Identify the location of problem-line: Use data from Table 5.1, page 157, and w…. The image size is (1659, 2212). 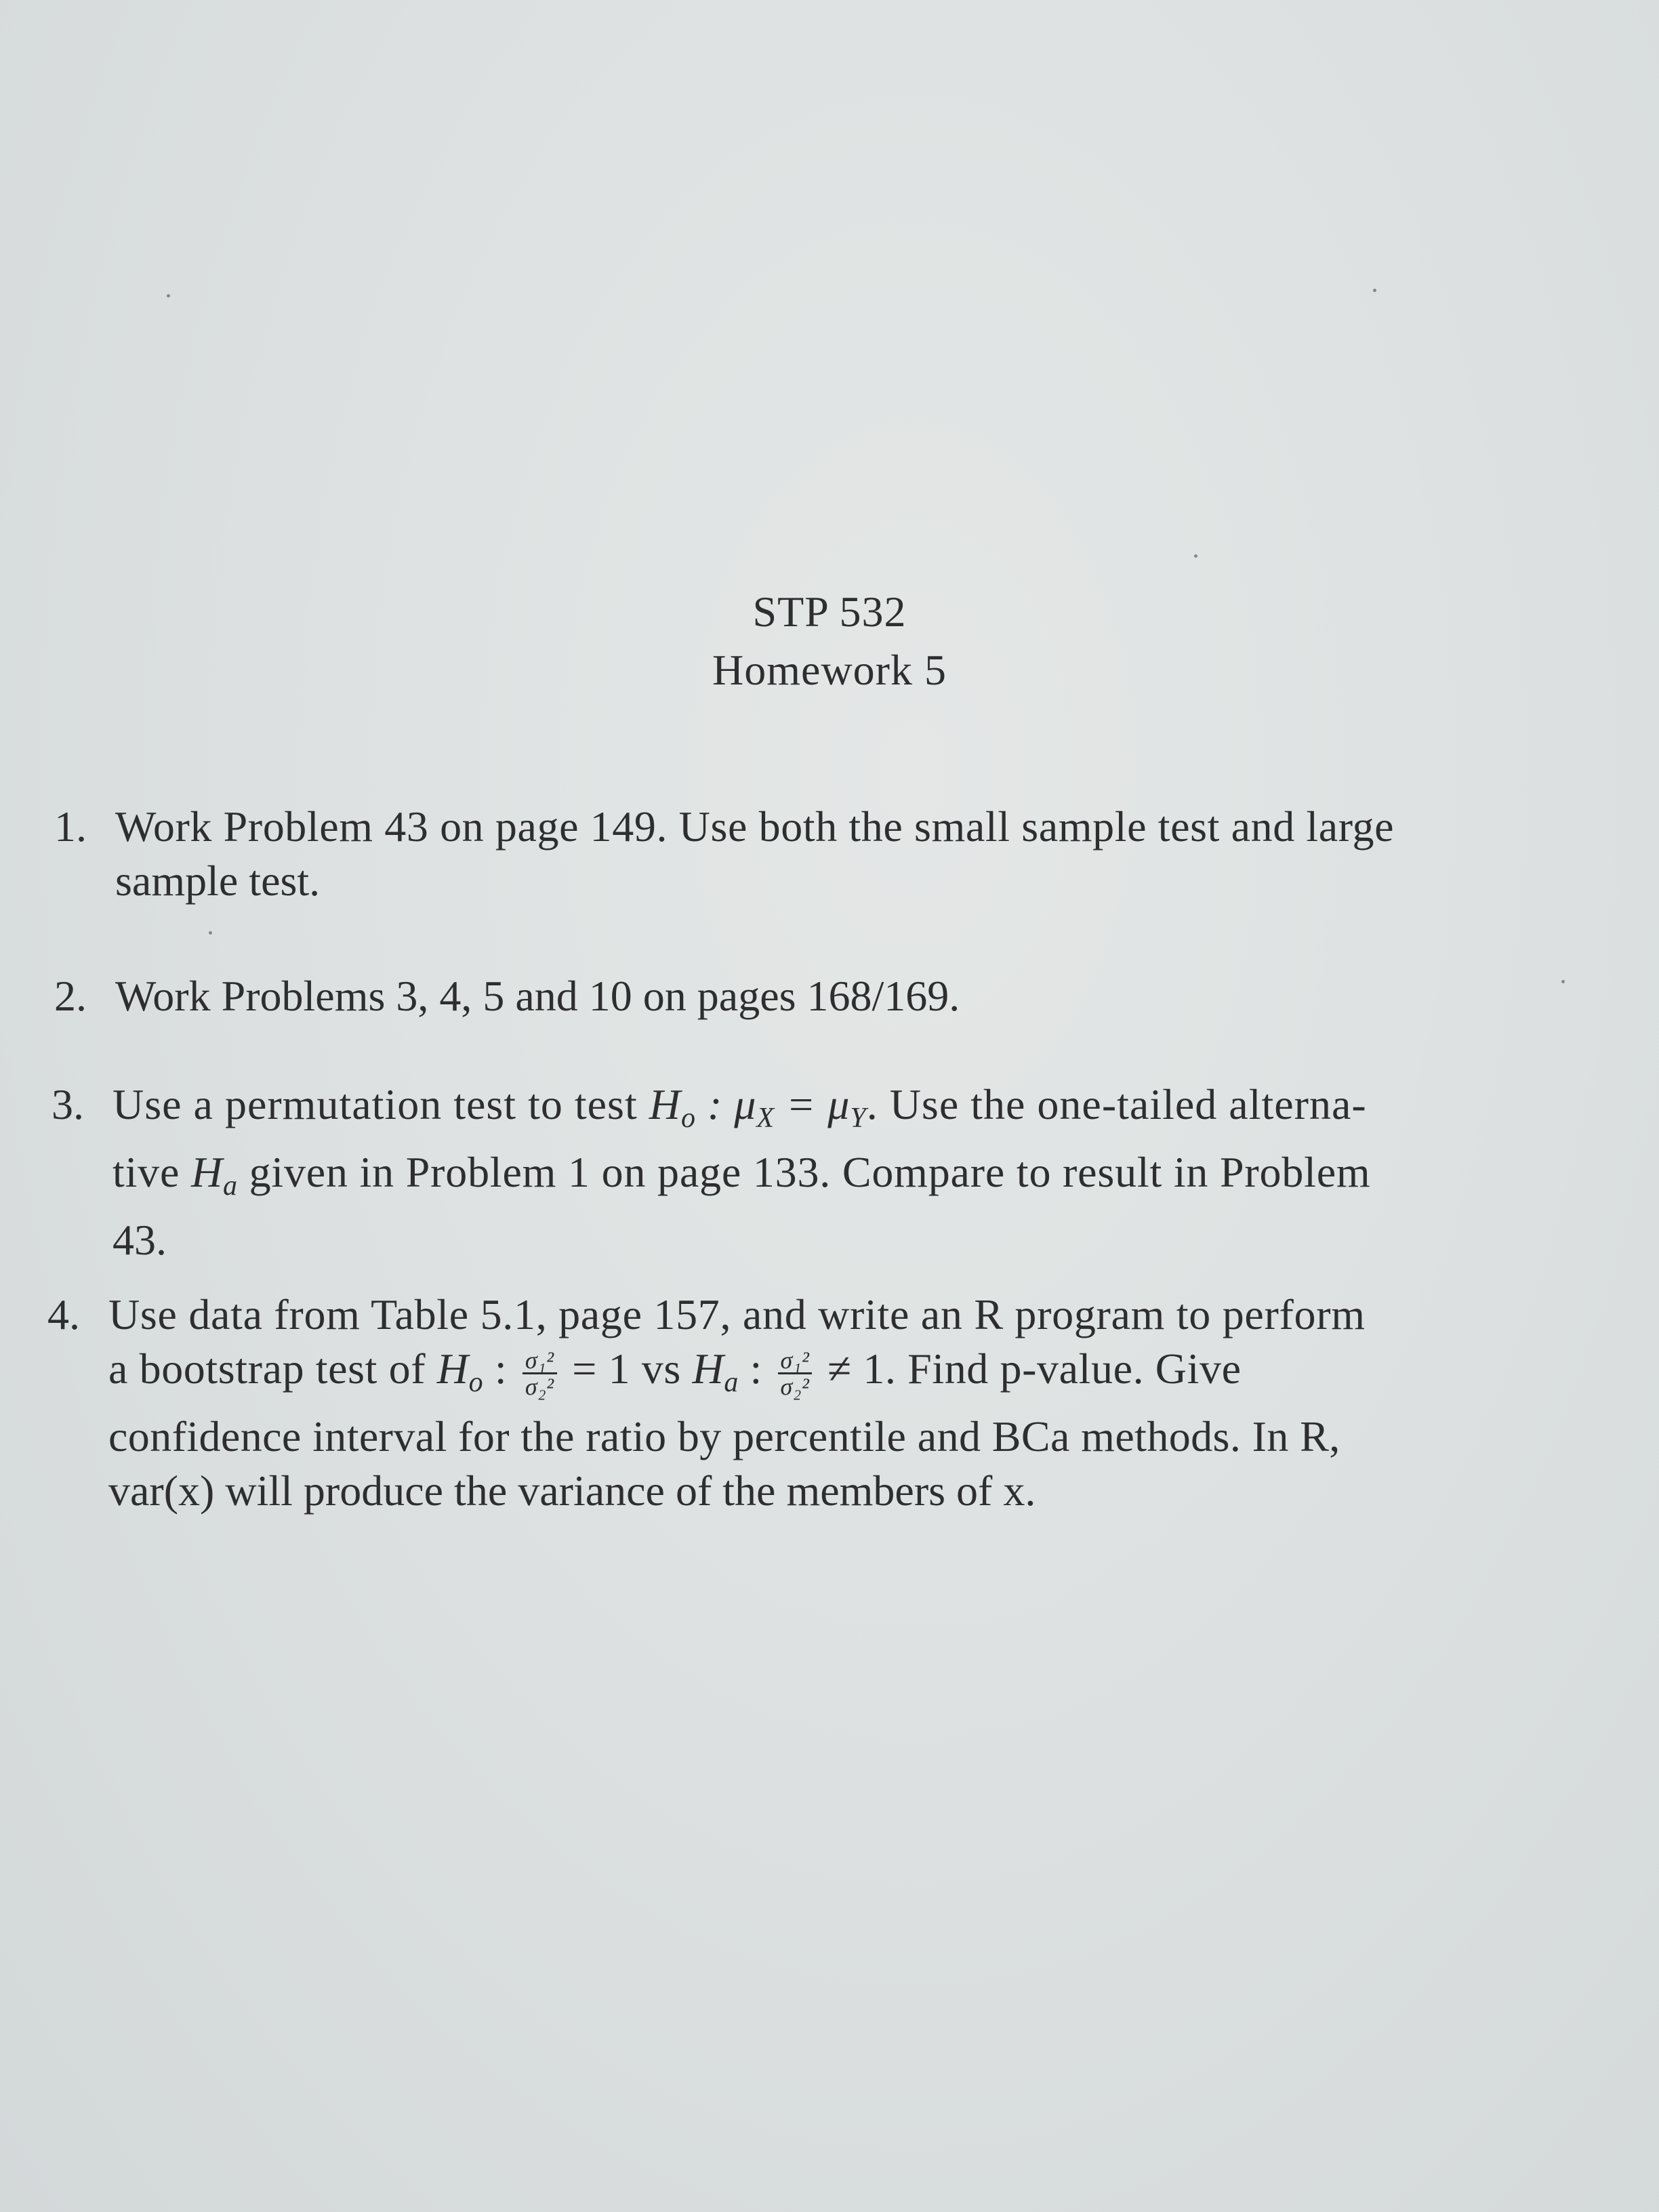
(737, 1314).